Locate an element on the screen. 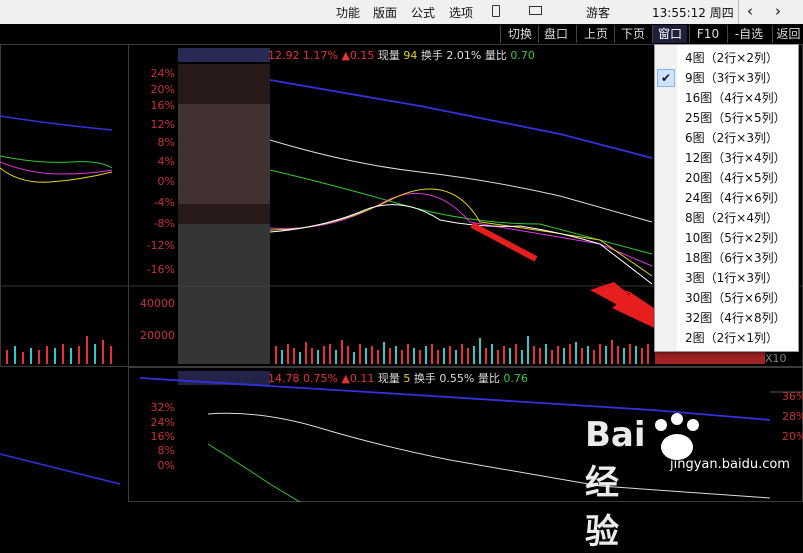  y-label: 12% is located at coordinates (162, 124).